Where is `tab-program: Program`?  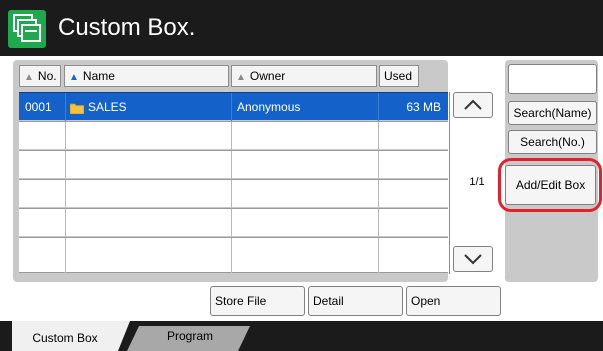 tab-program: Program is located at coordinates (190, 336).